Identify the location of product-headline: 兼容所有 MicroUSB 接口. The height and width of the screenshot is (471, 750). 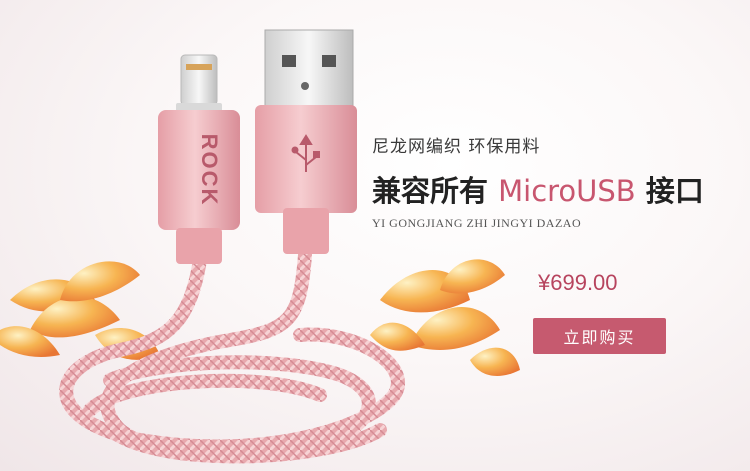
(538, 189).